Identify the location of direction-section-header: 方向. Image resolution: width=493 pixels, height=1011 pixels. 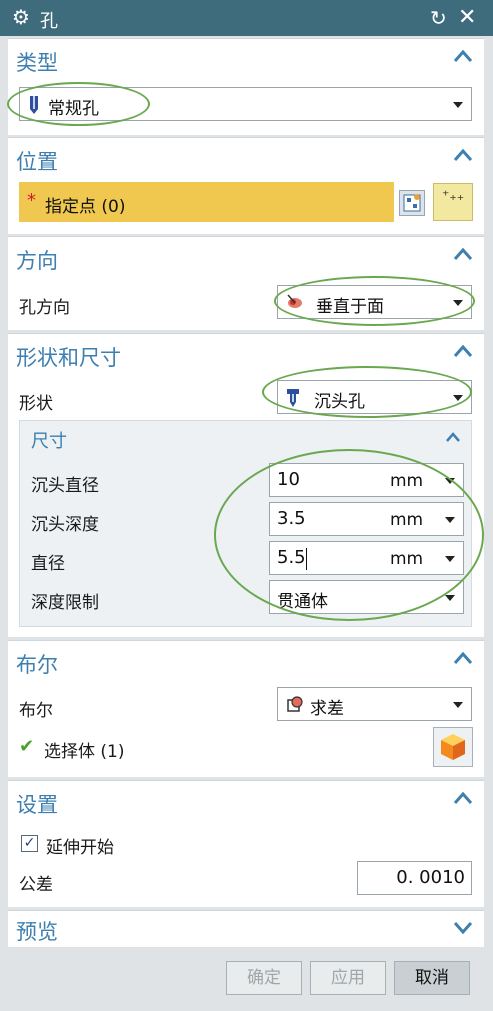
(37, 260).